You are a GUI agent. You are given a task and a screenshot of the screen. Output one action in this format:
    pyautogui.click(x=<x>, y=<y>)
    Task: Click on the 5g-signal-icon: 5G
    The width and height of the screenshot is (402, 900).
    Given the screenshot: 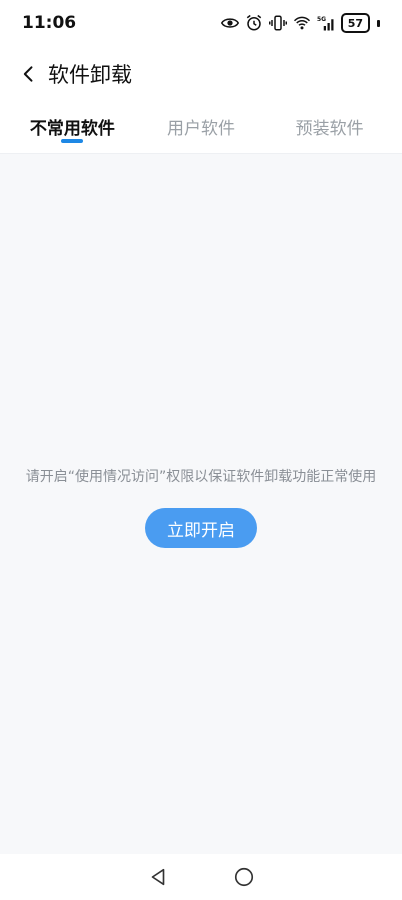 What is the action you would take?
    pyautogui.click(x=326, y=23)
    